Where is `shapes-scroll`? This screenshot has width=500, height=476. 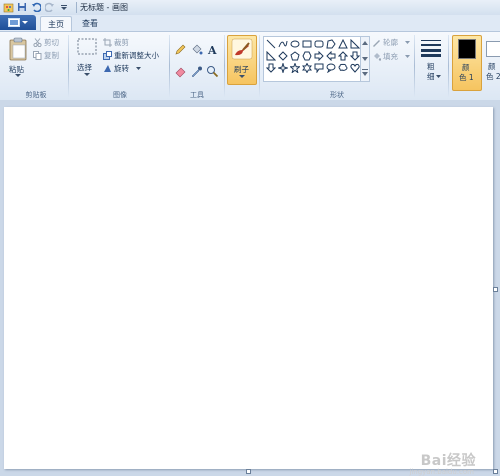 shapes-scroll is located at coordinates (365, 59).